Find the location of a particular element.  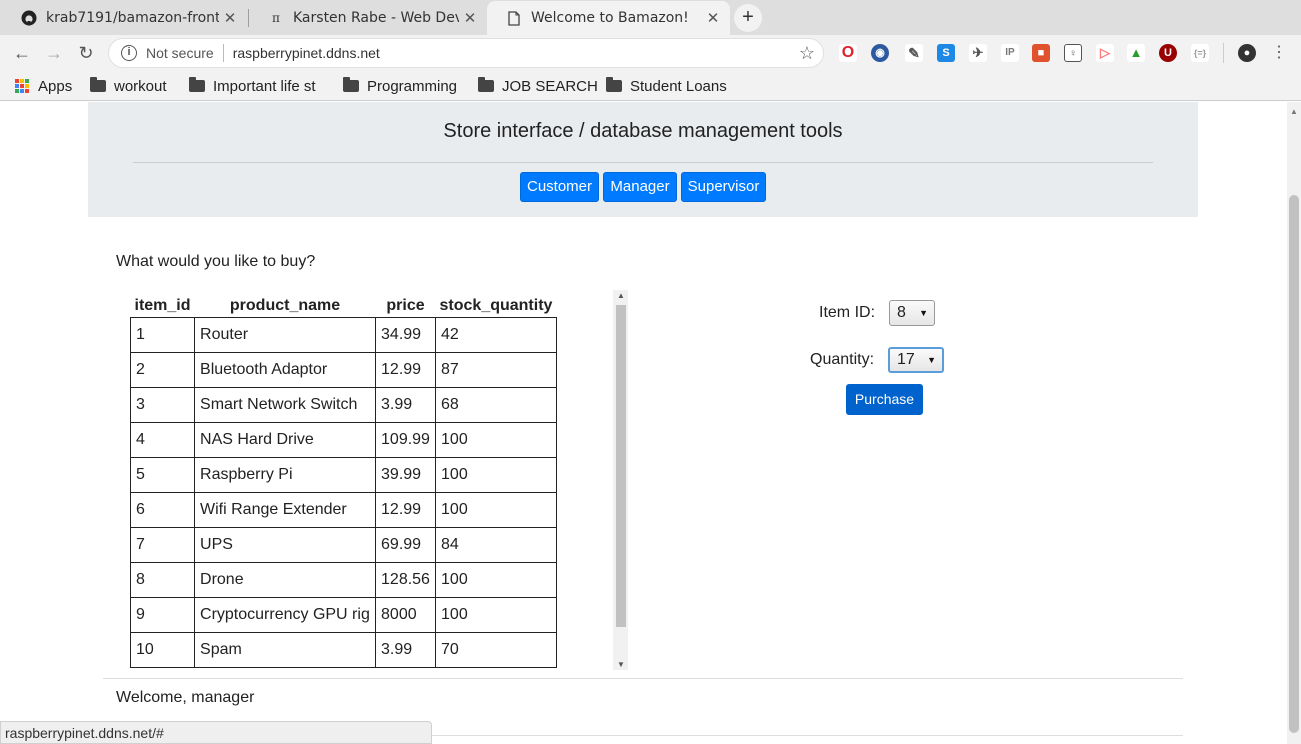

column-header: price is located at coordinates (405, 305).